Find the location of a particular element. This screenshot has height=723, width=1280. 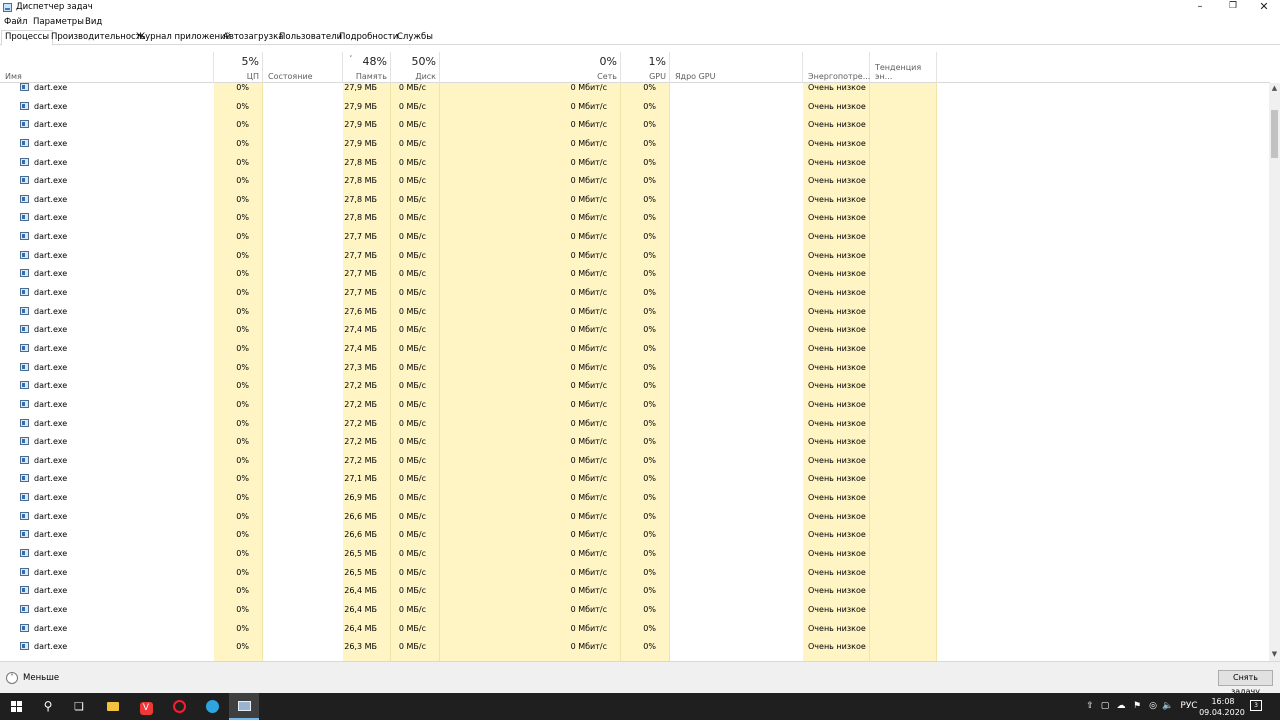

vivaldi-icon: V is located at coordinates (146, 706).